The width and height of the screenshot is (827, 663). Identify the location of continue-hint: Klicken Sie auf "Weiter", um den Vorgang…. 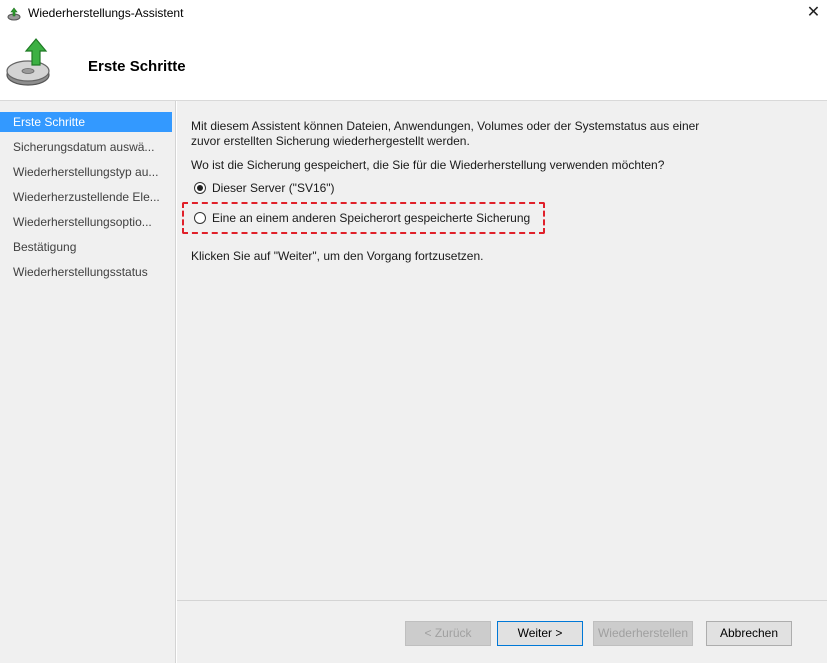
(337, 256).